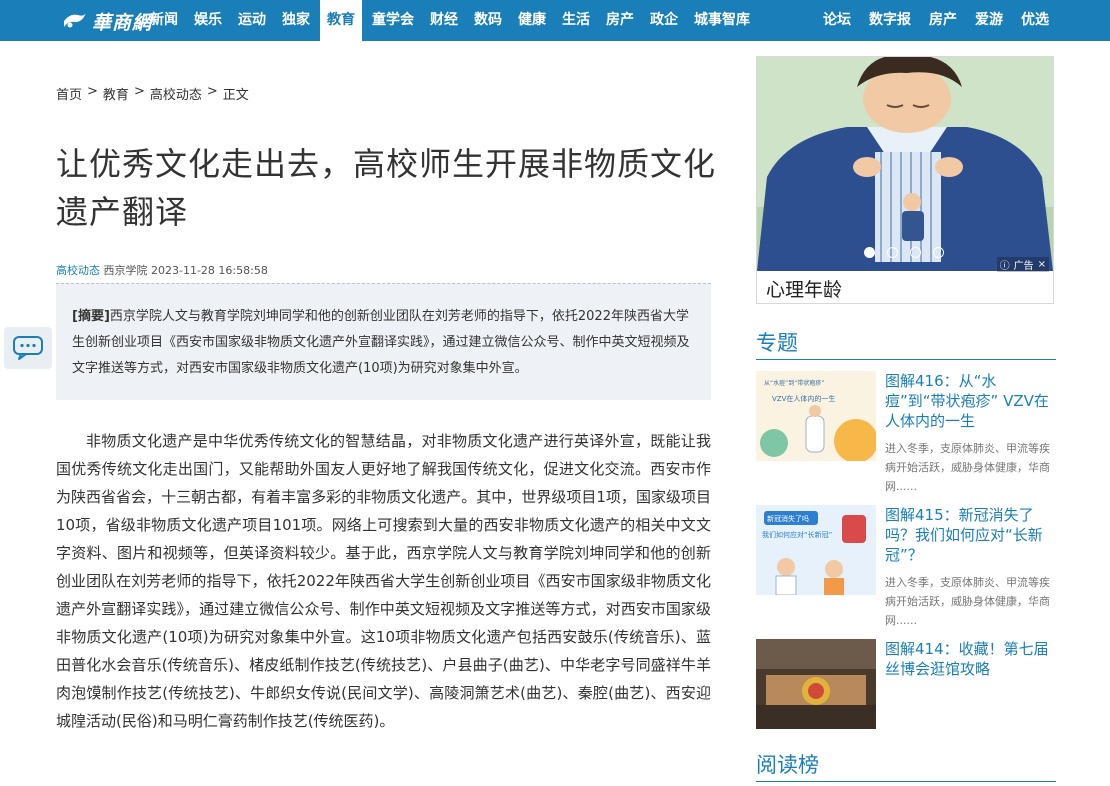  I want to click on nav-item: 娱乐, so click(208, 20).